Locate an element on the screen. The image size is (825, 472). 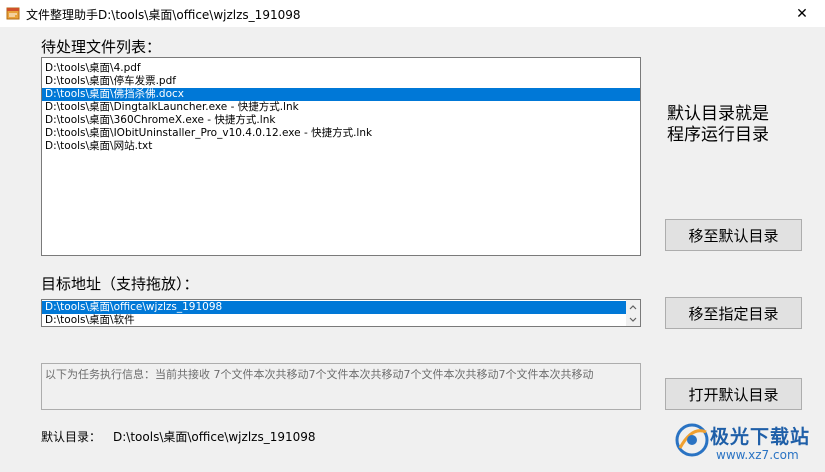
scroll-up-icon is located at coordinates (633, 306).